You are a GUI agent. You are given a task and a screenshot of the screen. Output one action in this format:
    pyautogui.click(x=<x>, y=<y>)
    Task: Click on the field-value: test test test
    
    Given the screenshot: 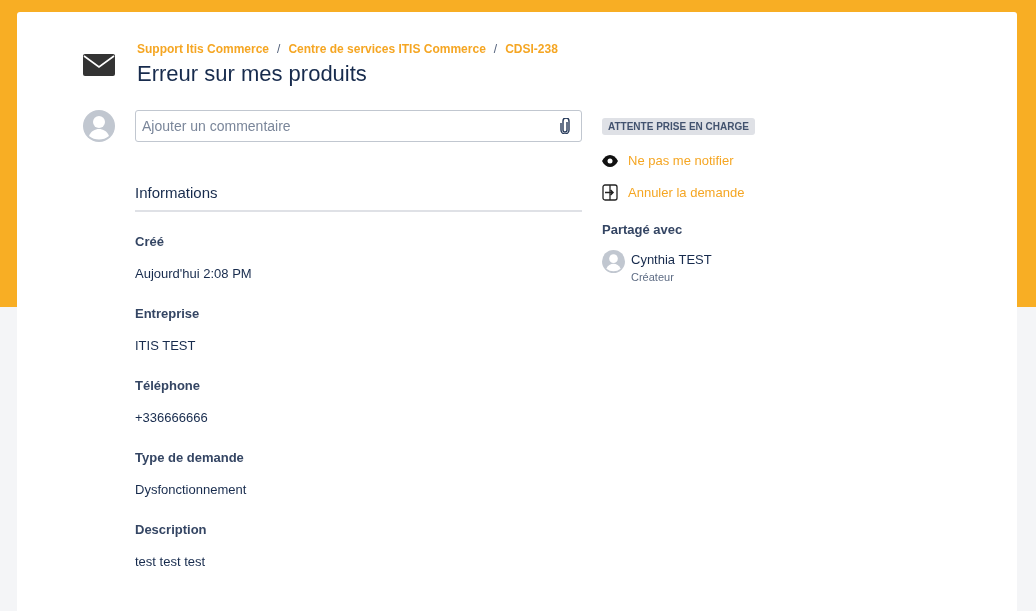 What is the action you would take?
    pyautogui.click(x=171, y=562)
    